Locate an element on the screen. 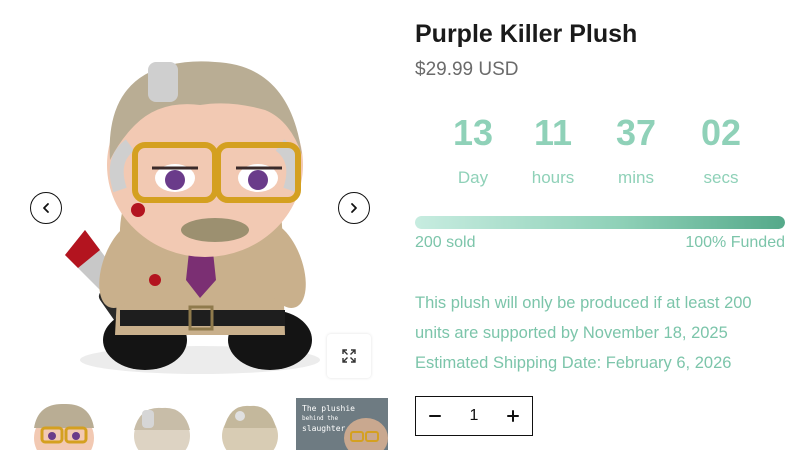 The image size is (800, 450). funded-percent: 100% Funded is located at coordinates (735, 242).